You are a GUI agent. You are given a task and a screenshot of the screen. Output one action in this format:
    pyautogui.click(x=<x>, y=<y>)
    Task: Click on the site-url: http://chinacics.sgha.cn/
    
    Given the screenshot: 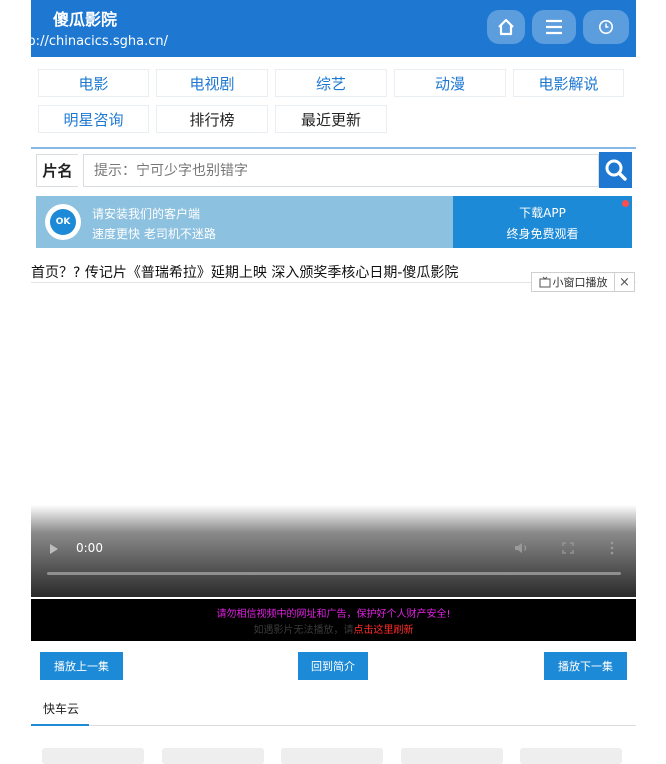 What is the action you would take?
    pyautogui.click(x=88, y=41)
    